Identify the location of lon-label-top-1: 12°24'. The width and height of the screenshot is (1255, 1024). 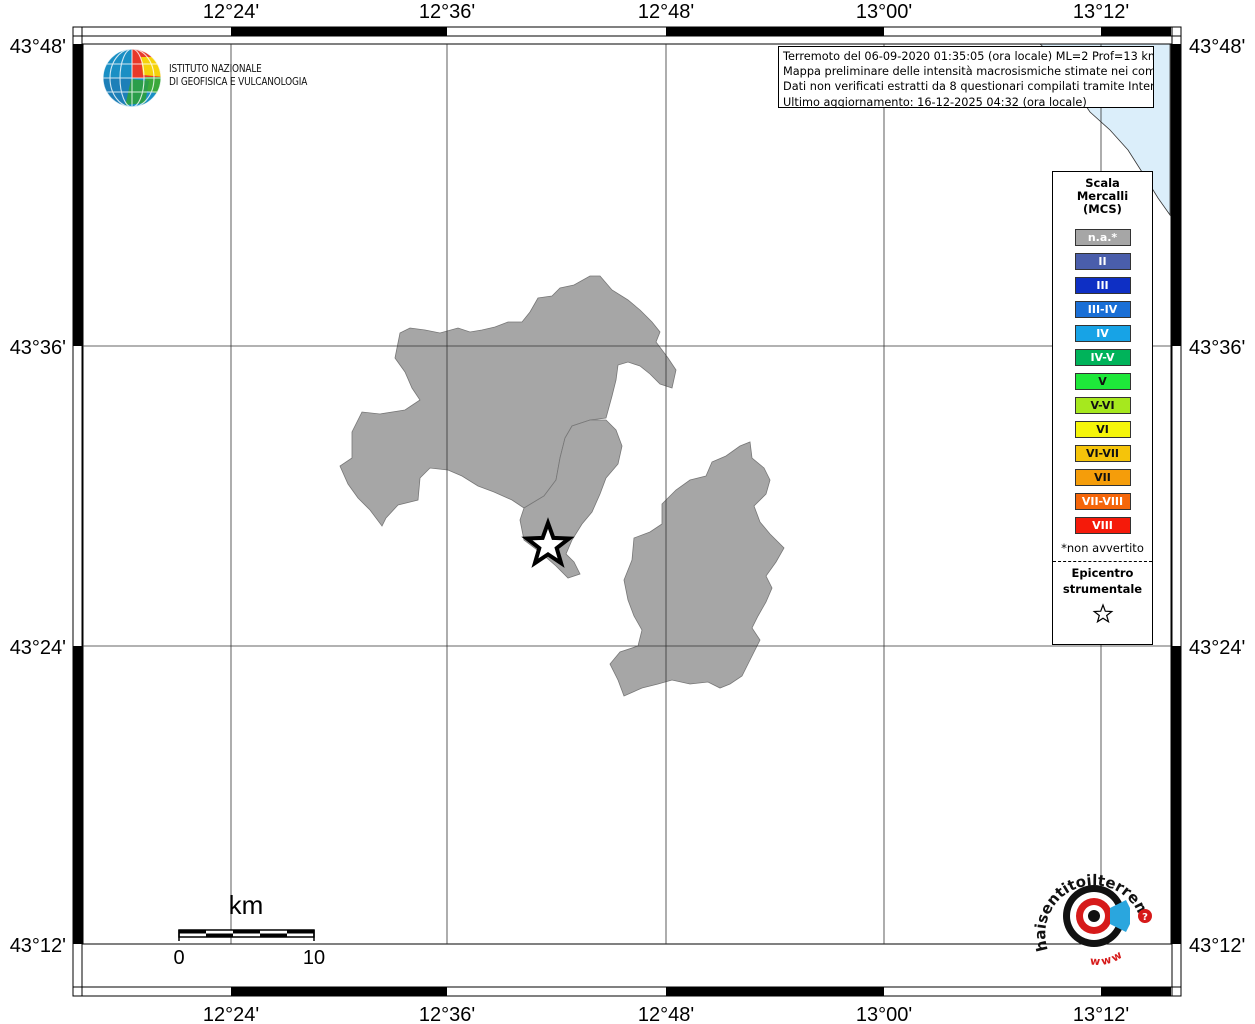
(231, 12).